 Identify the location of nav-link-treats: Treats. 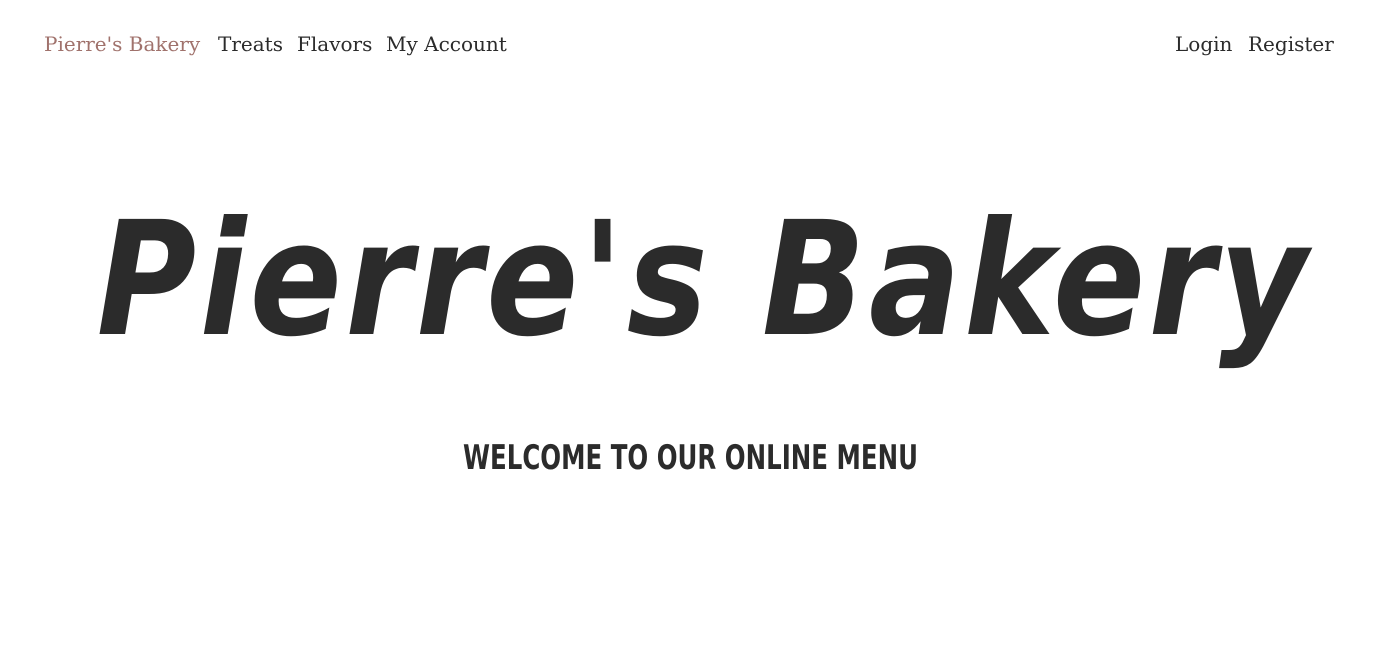
(250, 44).